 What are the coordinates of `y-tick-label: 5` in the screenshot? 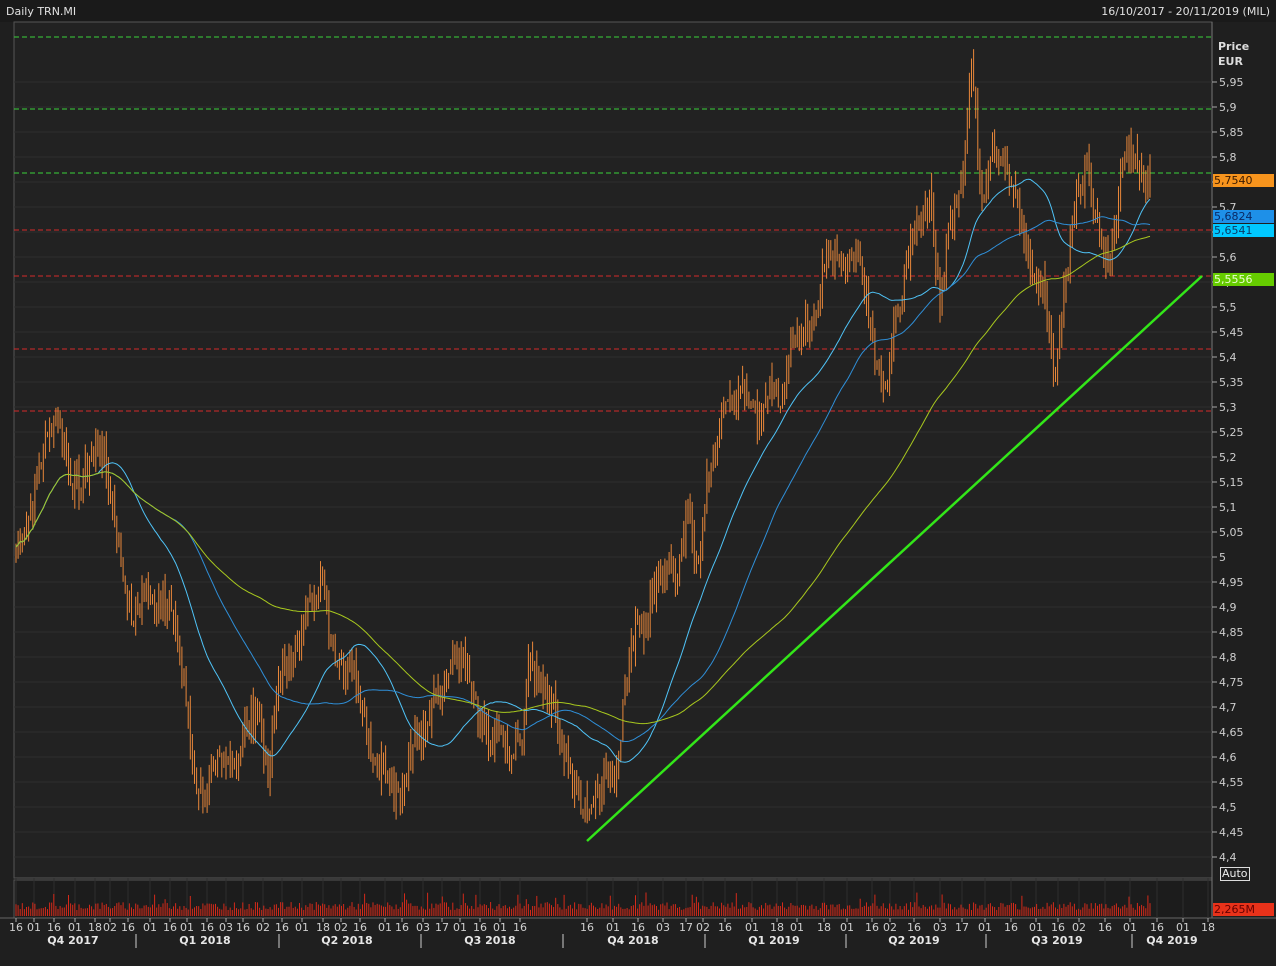 It's located at (1222, 557).